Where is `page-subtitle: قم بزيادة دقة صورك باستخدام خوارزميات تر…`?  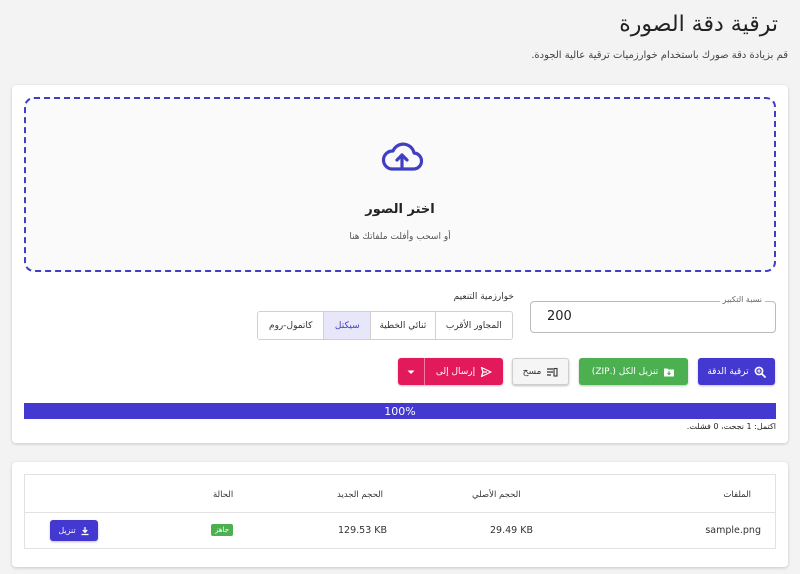 page-subtitle: قم بزيادة دقة صورك باستخدام خوارزميات تر… is located at coordinates (659, 55).